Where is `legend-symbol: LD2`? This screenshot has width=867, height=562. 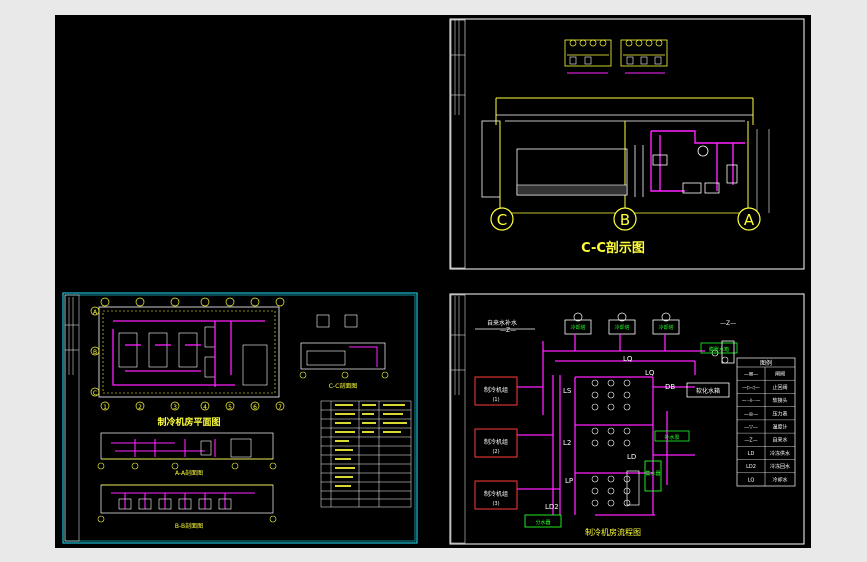 legend-symbol: LD2 is located at coordinates (751, 467).